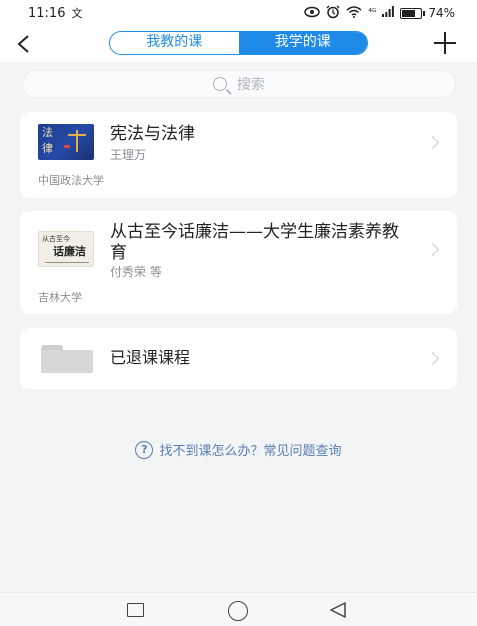 Image resolution: width=477 pixels, height=626 pixels. I want to click on header: 我教的课 我学的课, so click(238, 44).